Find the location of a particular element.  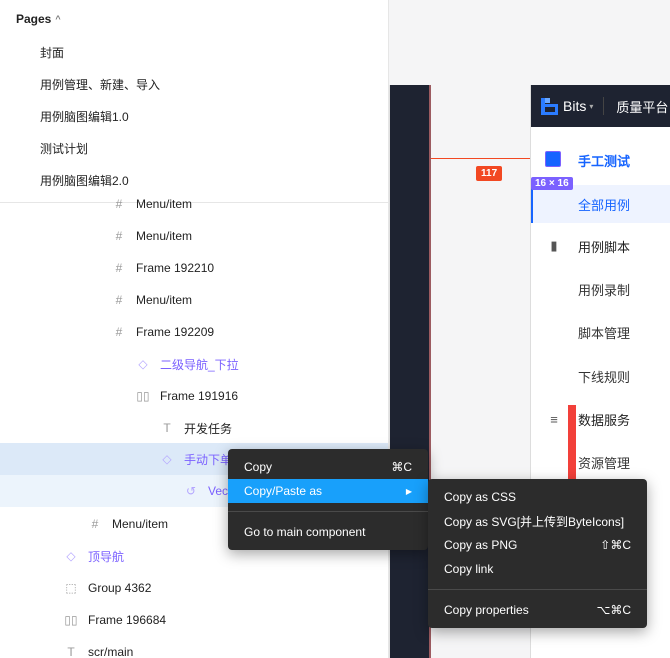

menu-label: Copy as PNG is located at coordinates (481, 545).